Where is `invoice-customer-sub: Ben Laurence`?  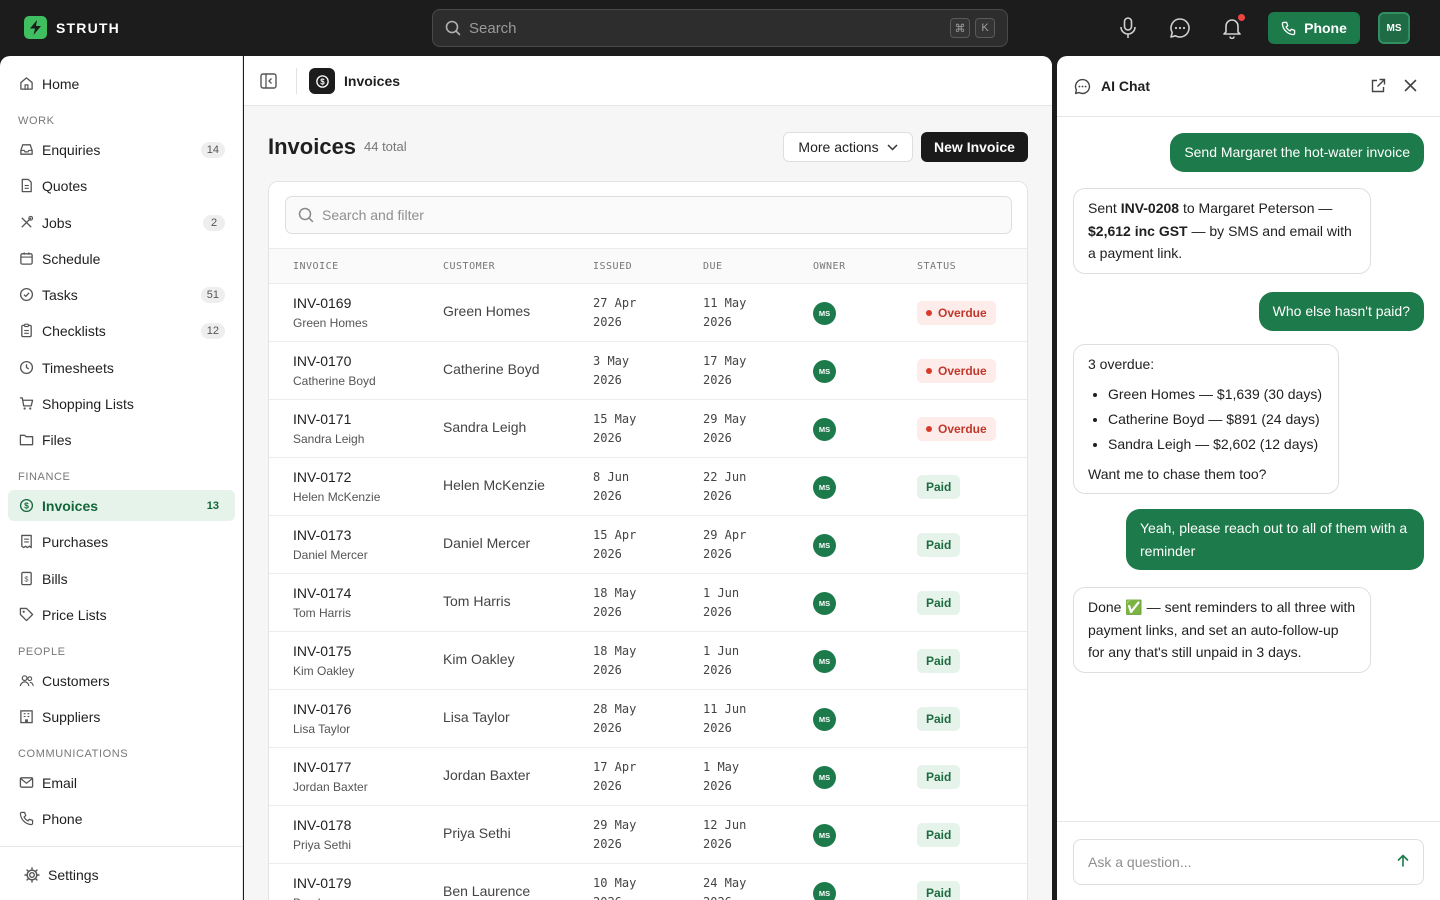
invoice-customer-sub: Ben Laurence is located at coordinates (330, 898).